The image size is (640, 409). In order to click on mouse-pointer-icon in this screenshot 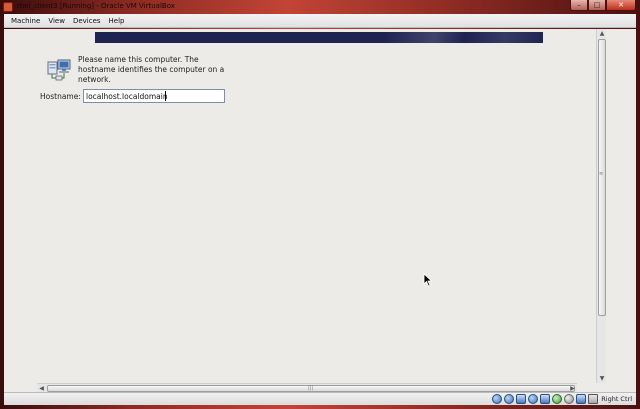, I will do `click(428, 280)`.